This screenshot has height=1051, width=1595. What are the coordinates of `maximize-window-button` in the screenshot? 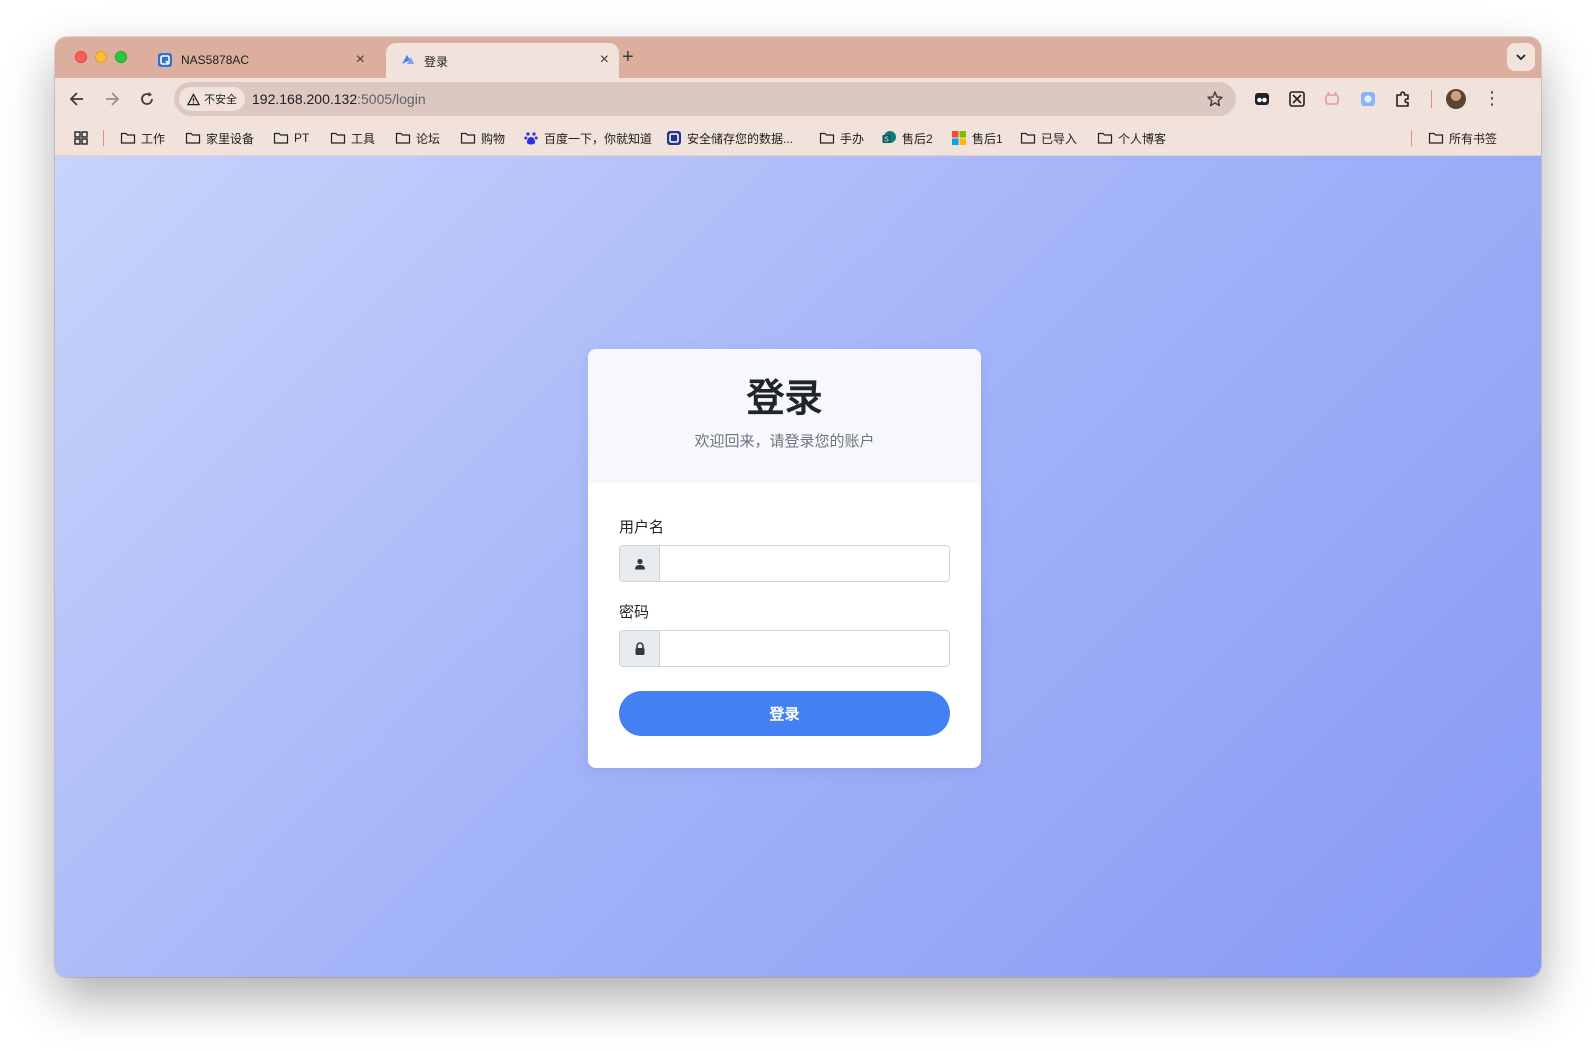 It's located at (121, 57).